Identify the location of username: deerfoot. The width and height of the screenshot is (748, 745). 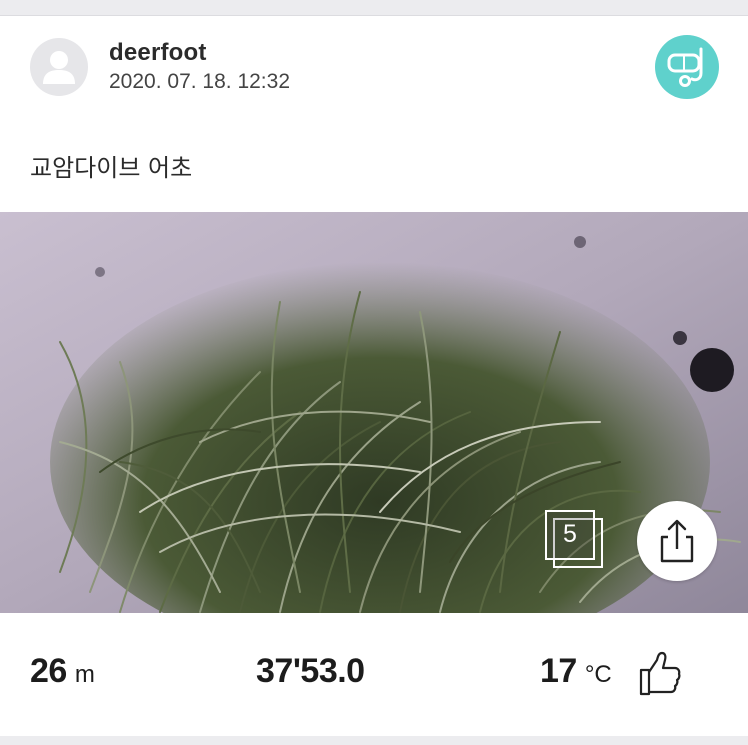
(158, 53).